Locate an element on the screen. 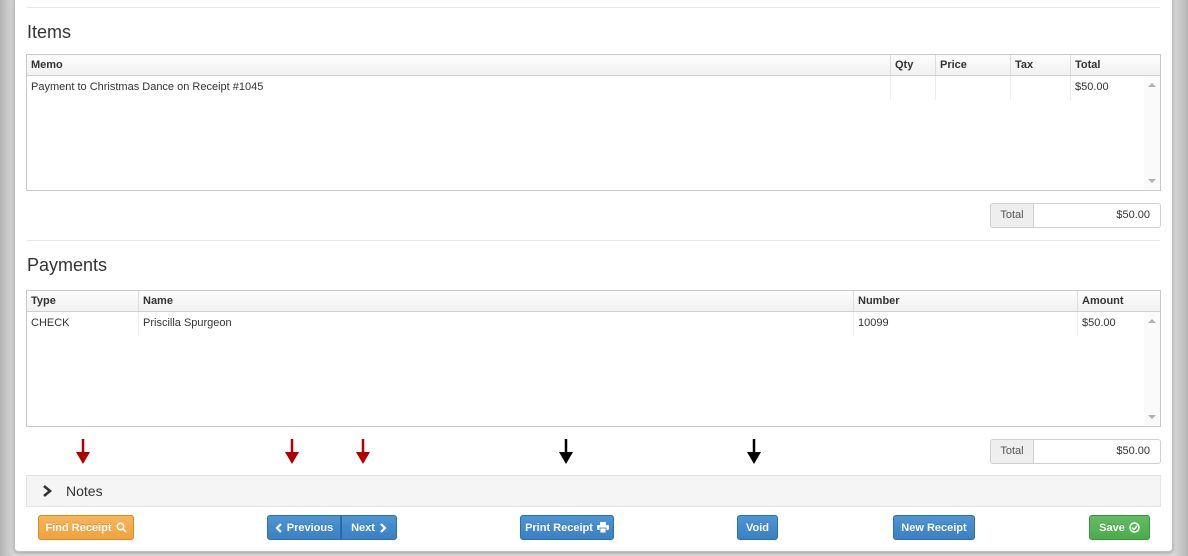 This screenshot has height=556, width=1188. payments-title: Payments is located at coordinates (67, 265).